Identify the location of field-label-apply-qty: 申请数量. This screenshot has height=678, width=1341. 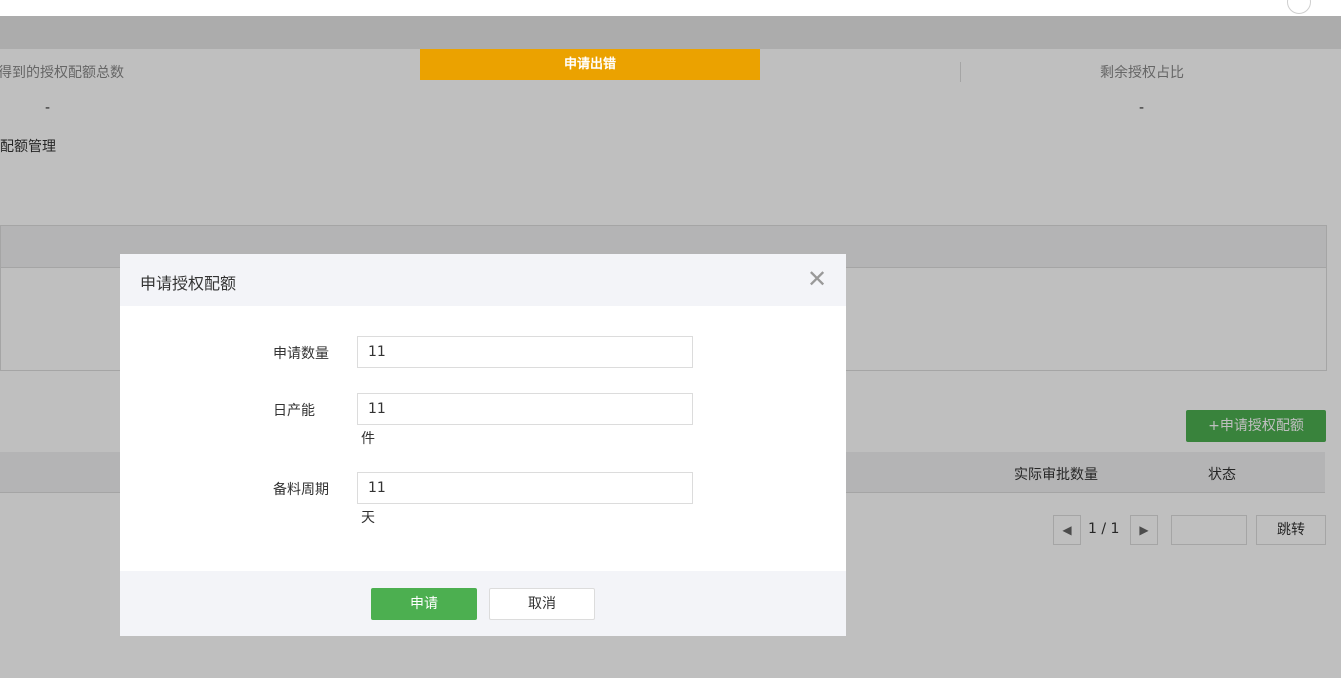
(301, 354).